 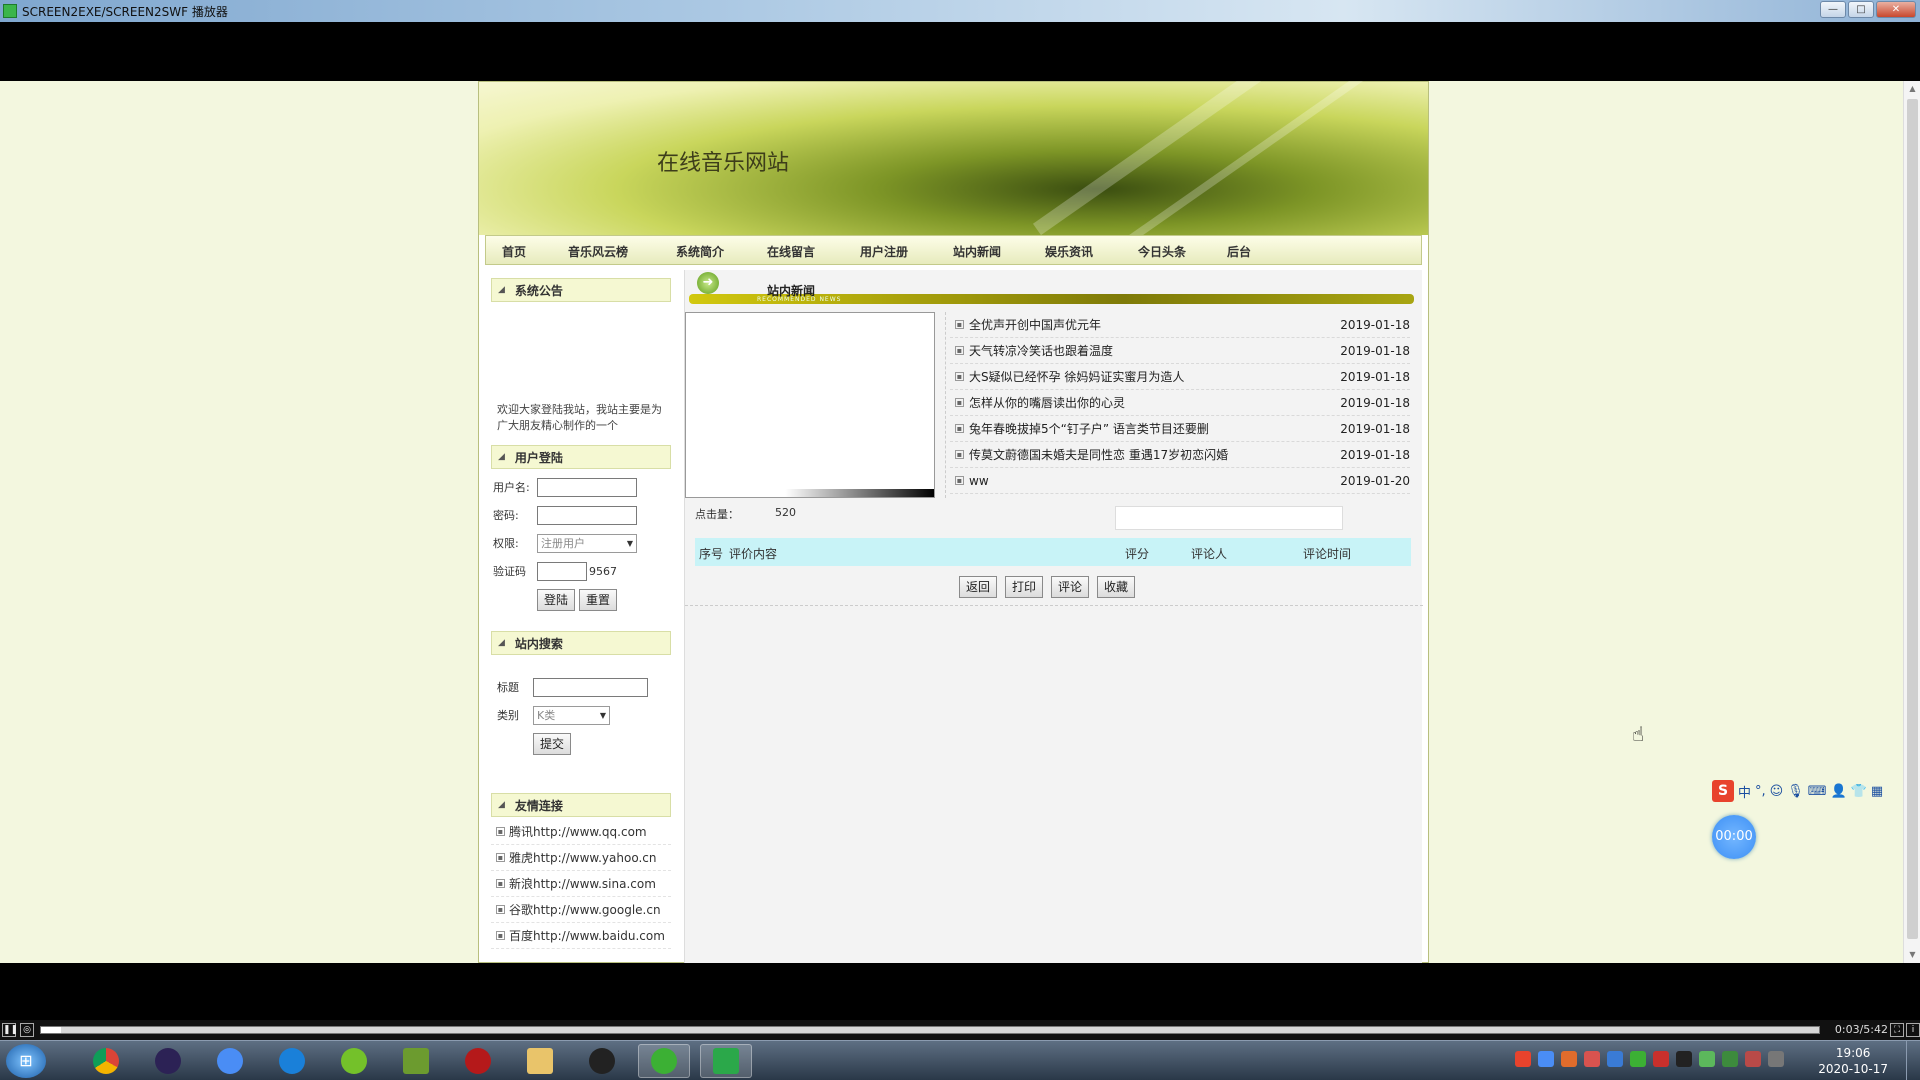 What do you see at coordinates (1913, 1060) in the screenshot?
I see `show-desktop-button` at bounding box center [1913, 1060].